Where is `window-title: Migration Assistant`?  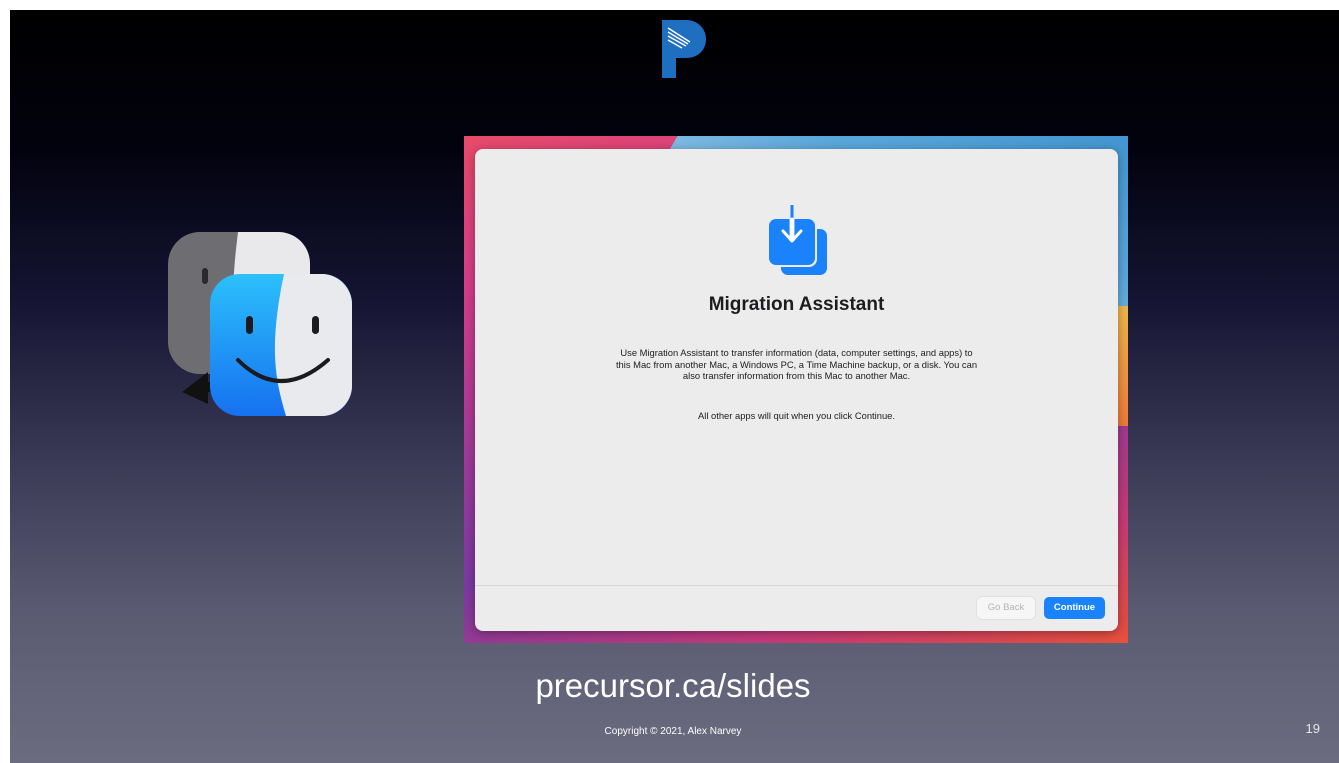
window-title: Migration Assistant is located at coordinates (796, 304).